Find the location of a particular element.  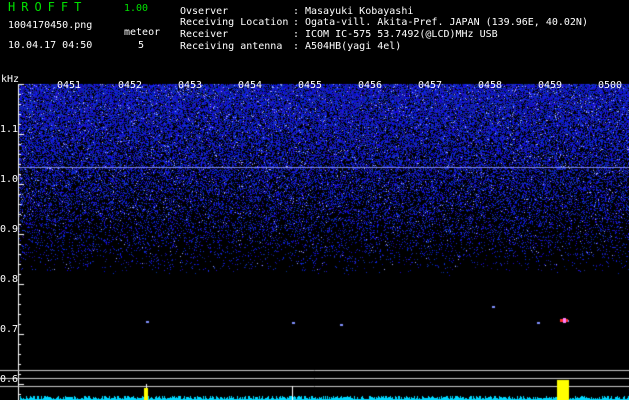

app-title: HROFFT is located at coordinates (48, 7).